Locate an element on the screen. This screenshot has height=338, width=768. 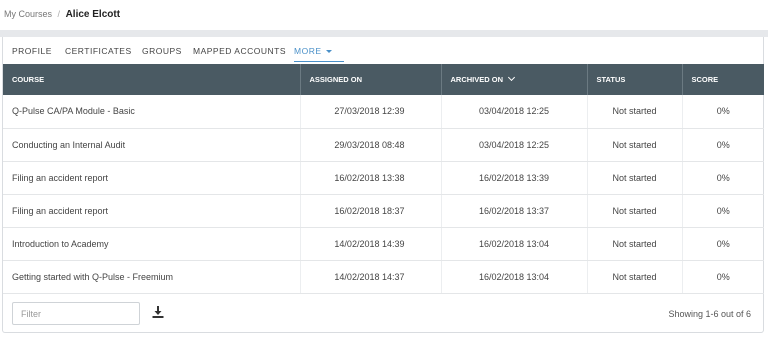
breadcrumb-current-user: Alice Elcott is located at coordinates (93, 14).